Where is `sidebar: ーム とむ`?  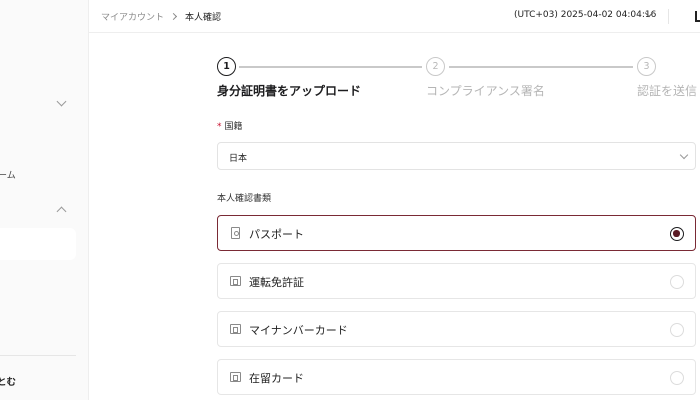 sidebar: ーム とむ is located at coordinates (44, 200).